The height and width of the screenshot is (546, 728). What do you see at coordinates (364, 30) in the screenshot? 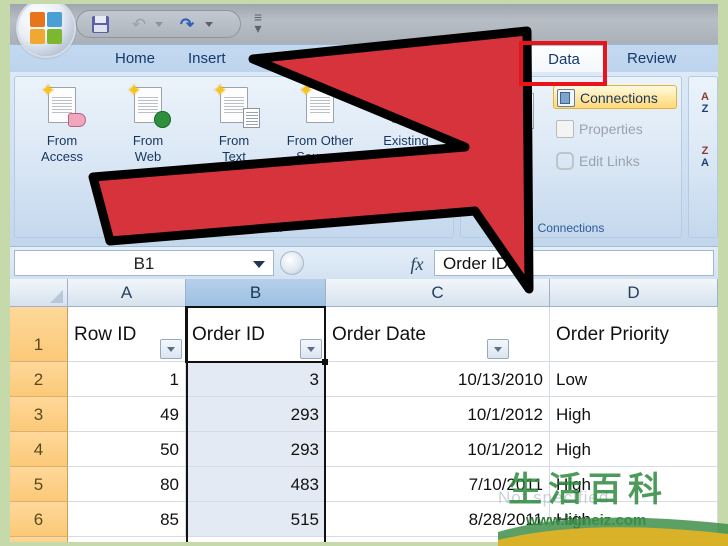
I see `title-bar: ↶ ↷ ≡ ▾` at bounding box center [364, 30].